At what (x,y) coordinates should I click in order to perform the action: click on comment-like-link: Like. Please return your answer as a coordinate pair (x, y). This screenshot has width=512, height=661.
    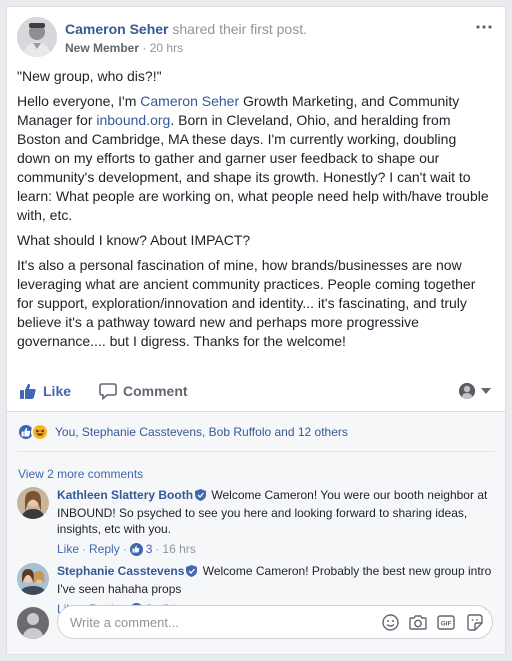
    Looking at the image, I should click on (68, 549).